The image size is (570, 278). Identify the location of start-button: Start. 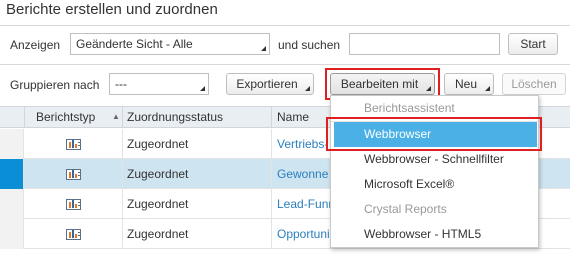
(533, 44).